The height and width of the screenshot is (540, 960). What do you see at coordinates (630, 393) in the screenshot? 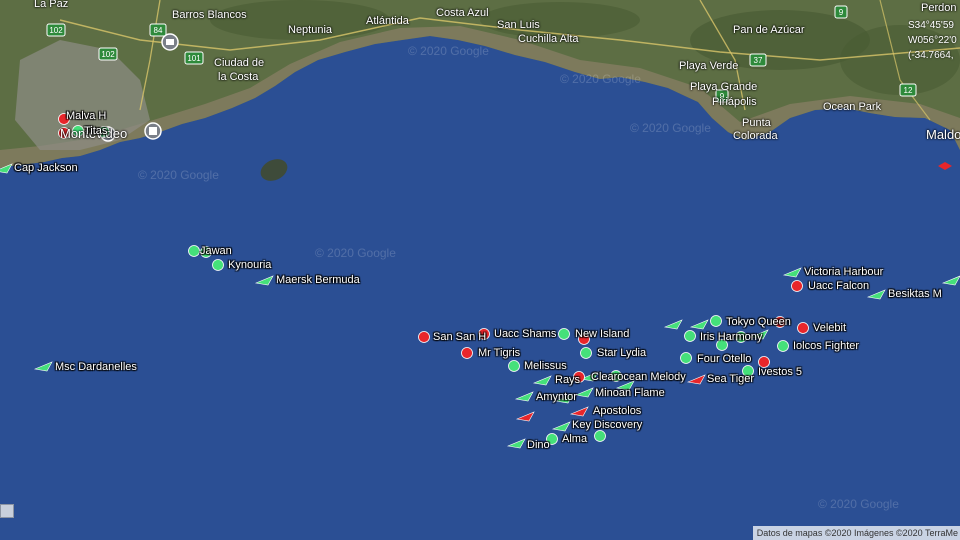
I see `vessel-label: Minoan Flame` at bounding box center [630, 393].